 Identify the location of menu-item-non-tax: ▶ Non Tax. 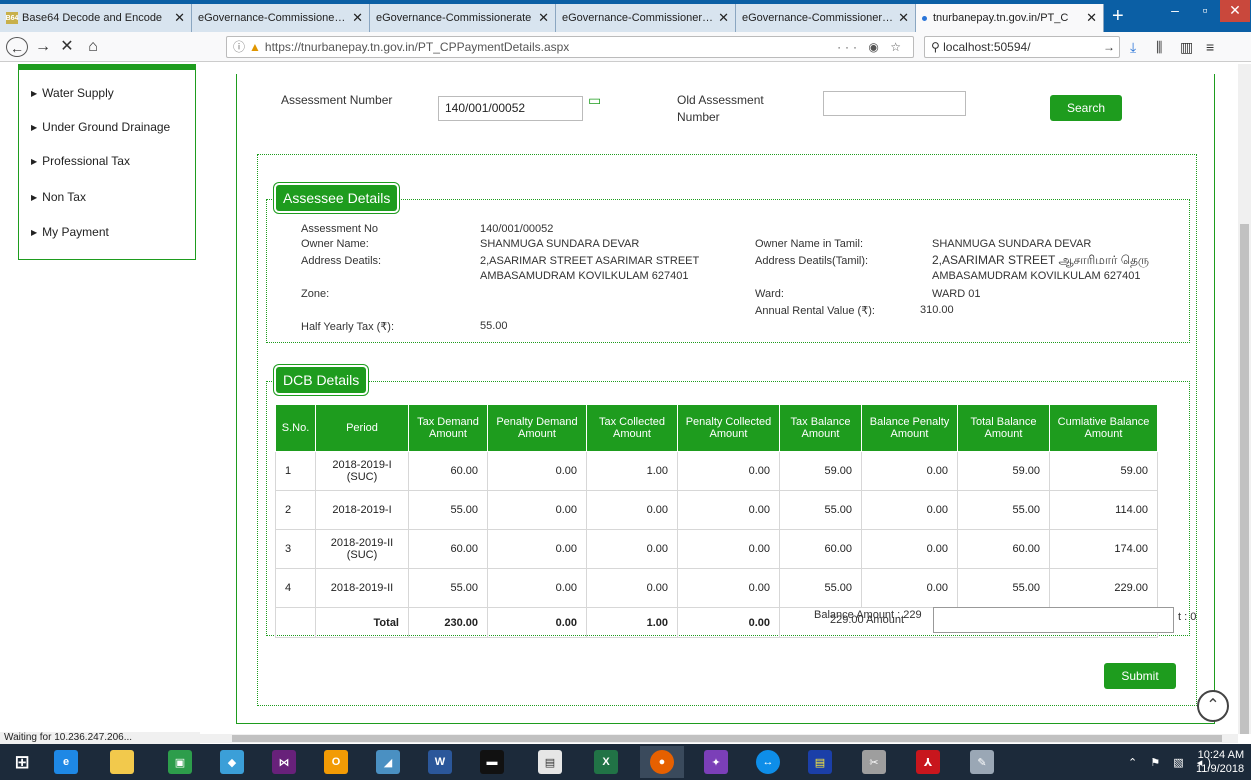
(58, 197).